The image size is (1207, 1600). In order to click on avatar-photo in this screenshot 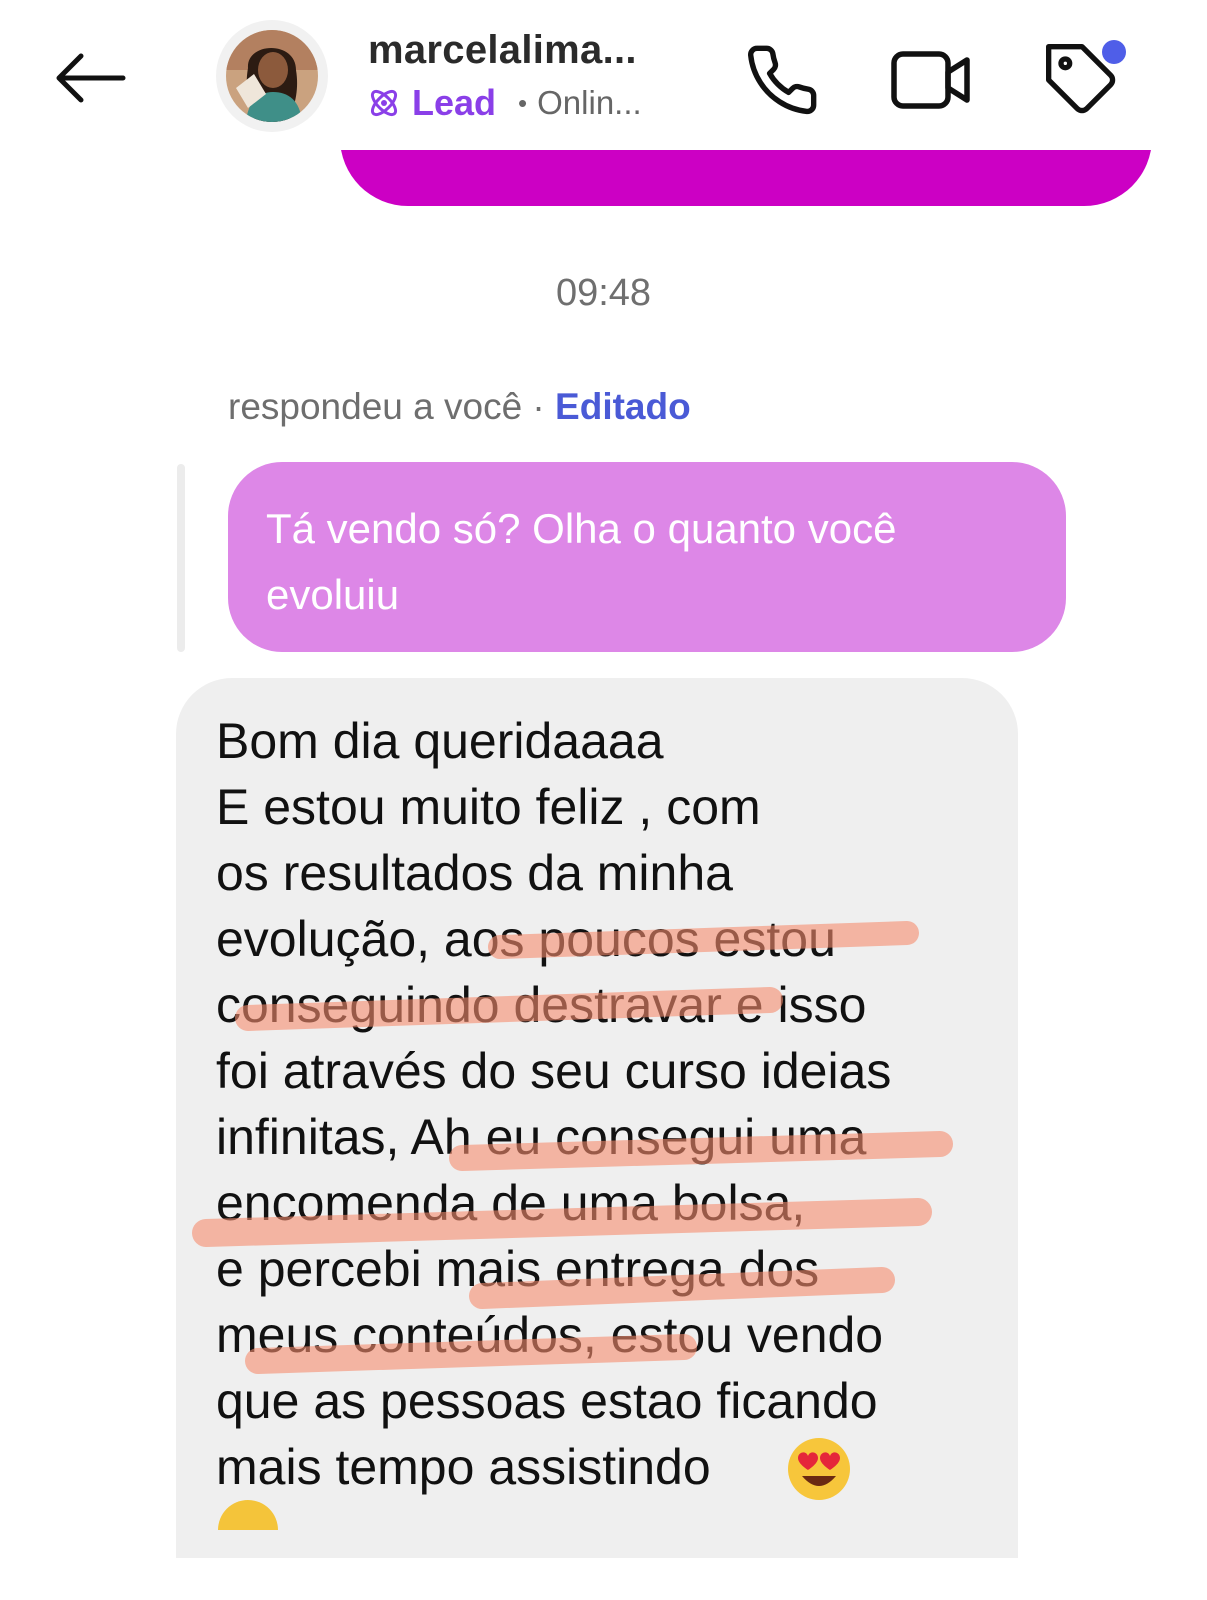, I will do `click(272, 76)`.